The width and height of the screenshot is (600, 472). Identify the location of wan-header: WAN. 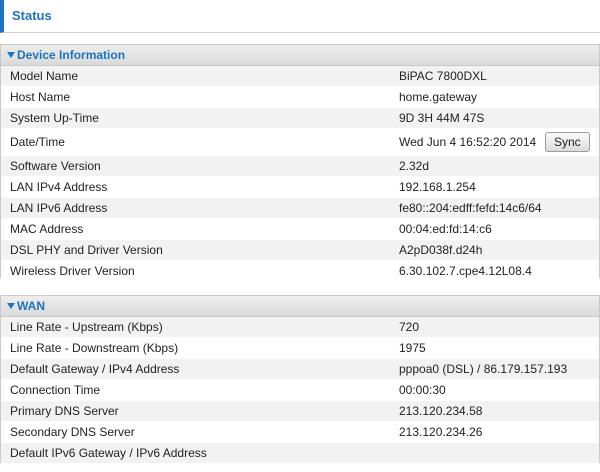
(300, 306).